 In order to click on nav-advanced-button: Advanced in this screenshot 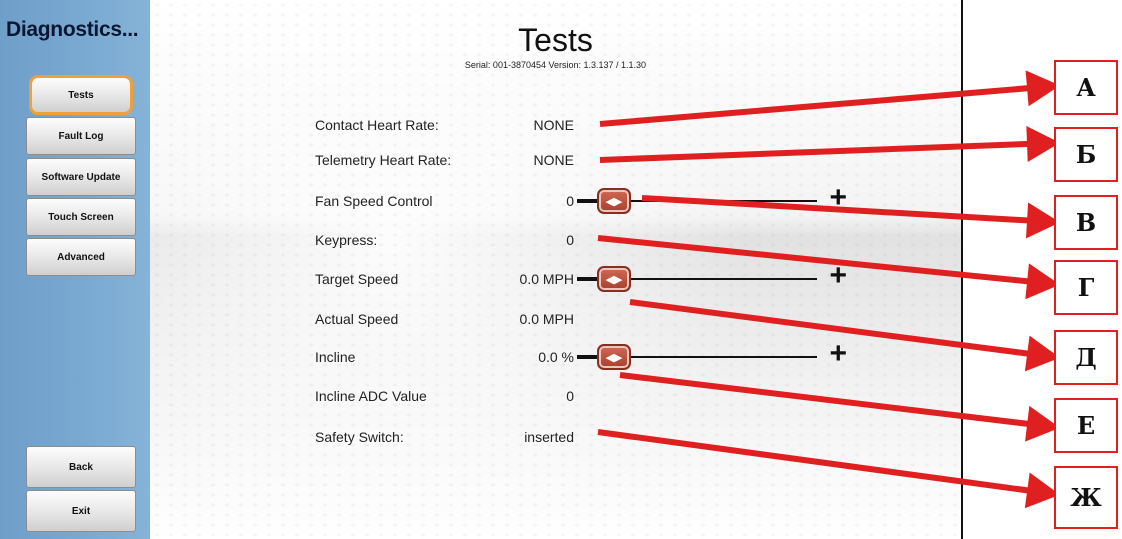, I will do `click(81, 257)`.